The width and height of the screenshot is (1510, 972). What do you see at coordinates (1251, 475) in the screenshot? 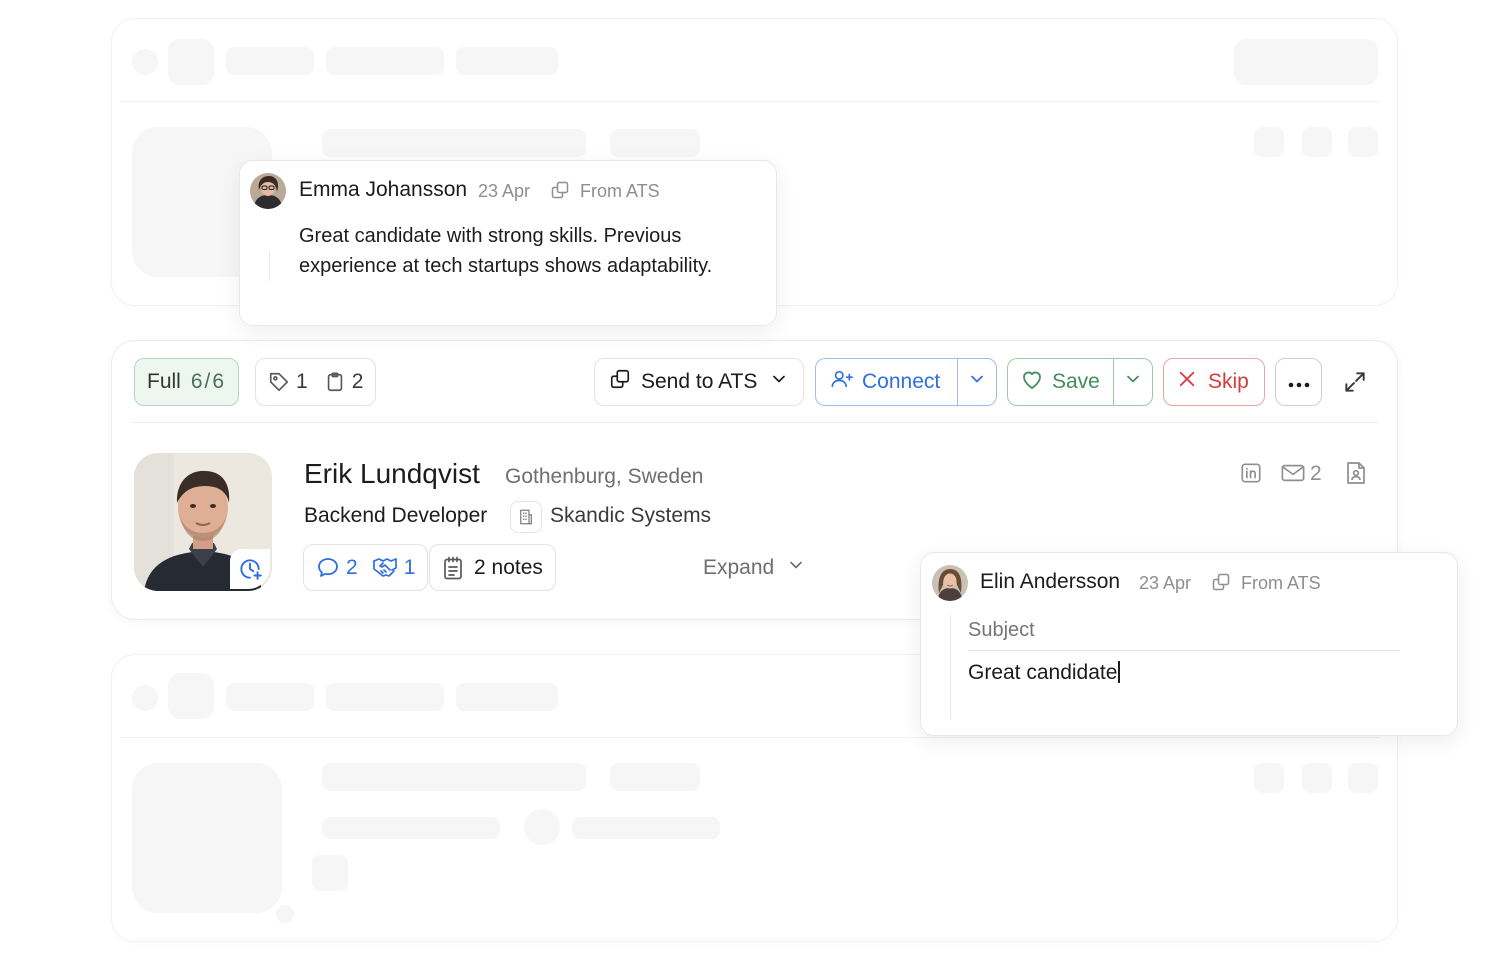
I see `linkedin-icon` at bounding box center [1251, 475].